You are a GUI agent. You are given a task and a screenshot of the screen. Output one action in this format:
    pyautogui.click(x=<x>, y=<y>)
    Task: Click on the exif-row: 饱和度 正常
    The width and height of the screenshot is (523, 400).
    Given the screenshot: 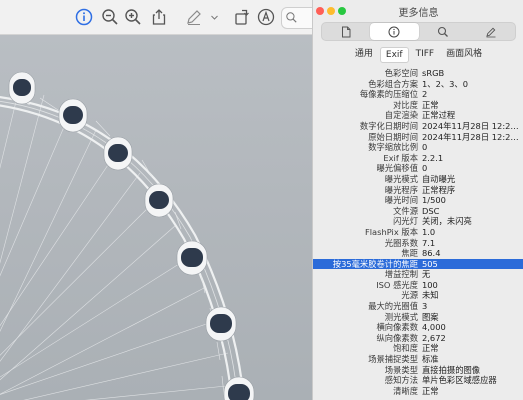 What is the action you would take?
    pyautogui.click(x=418, y=348)
    